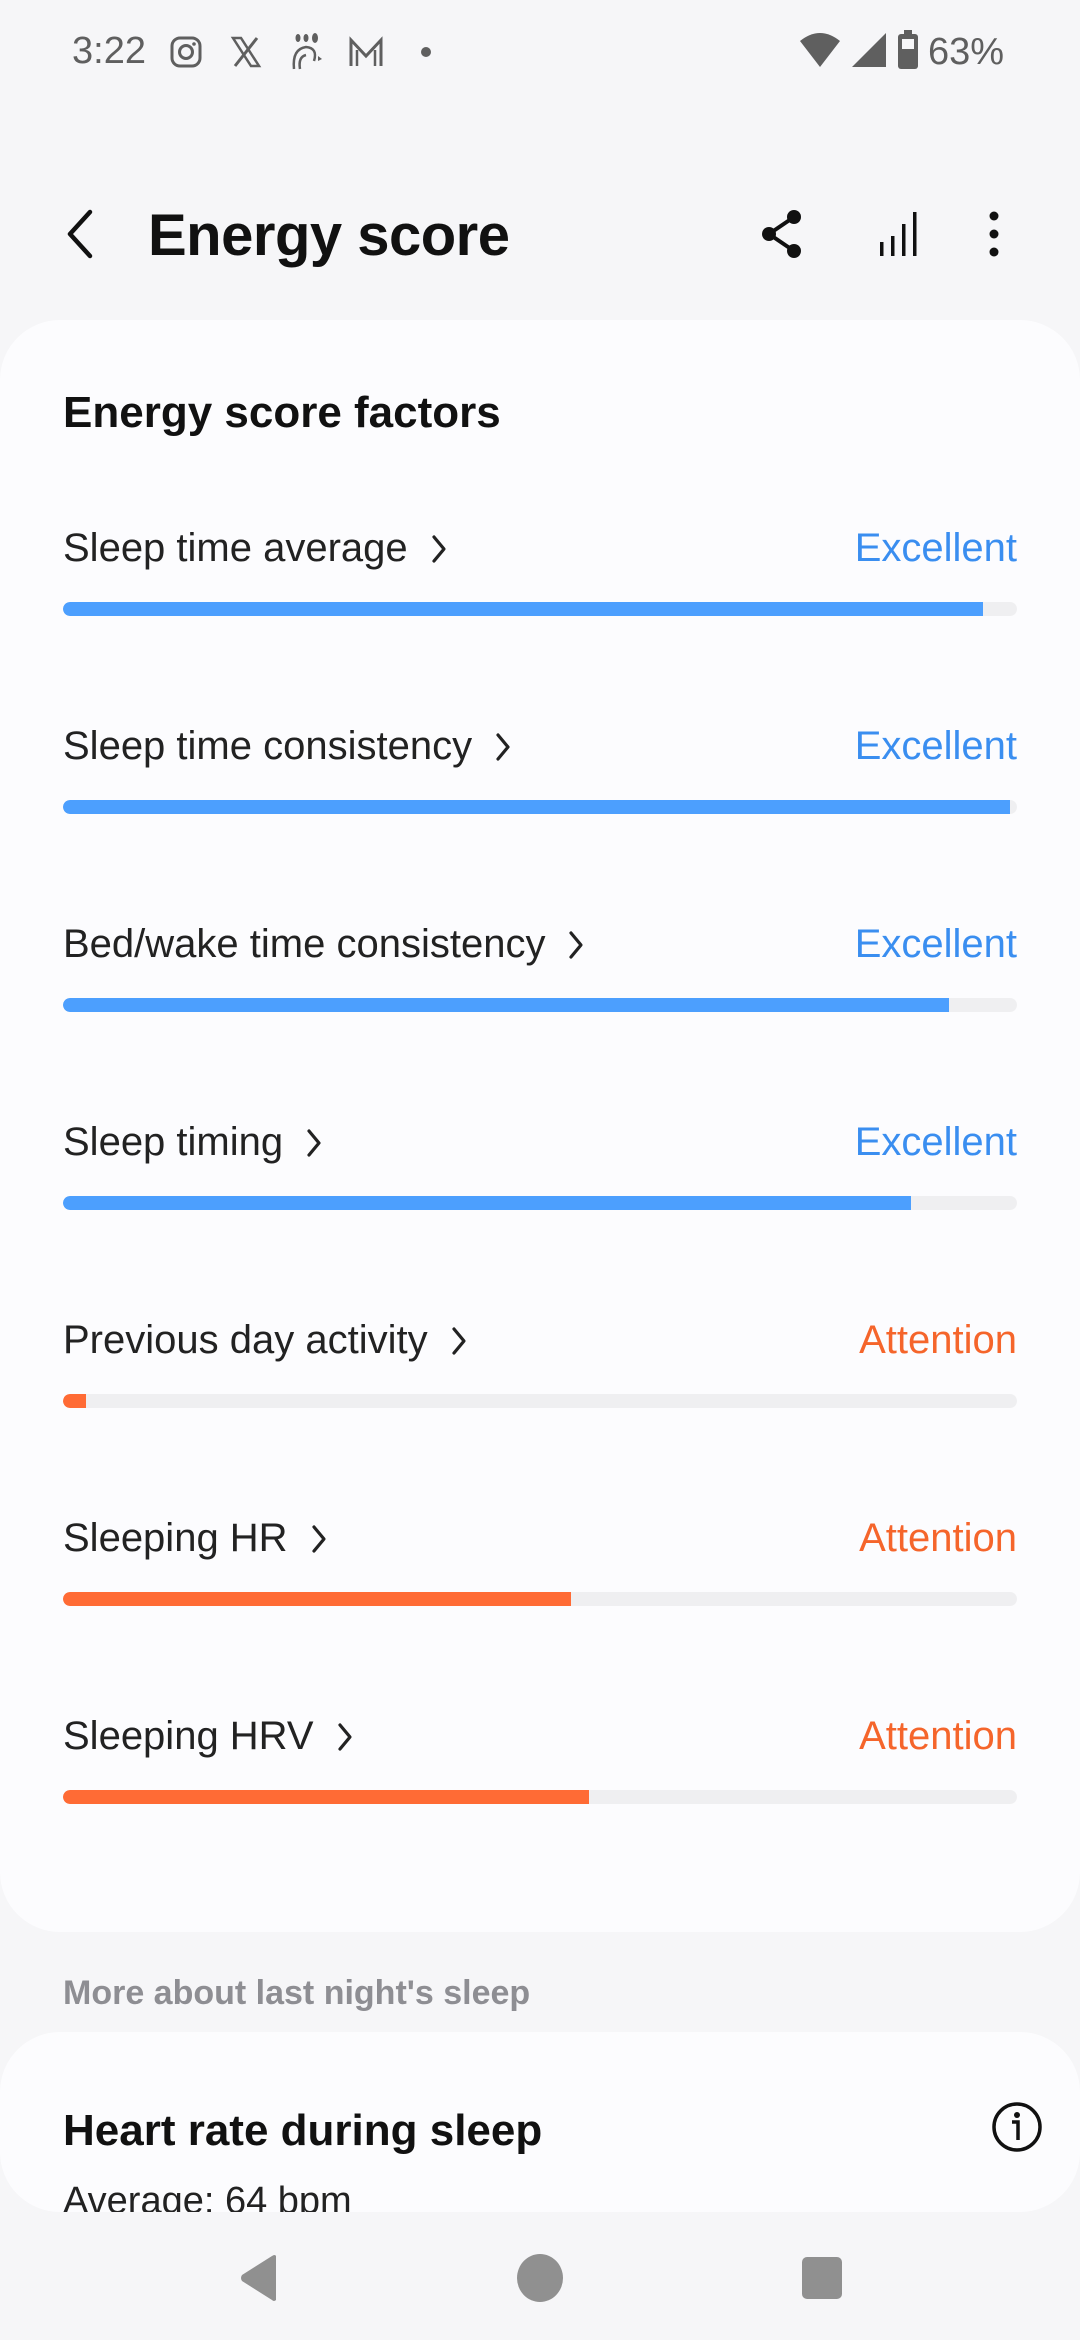  I want to click on factor-label: Sleeping HR, so click(195, 1538).